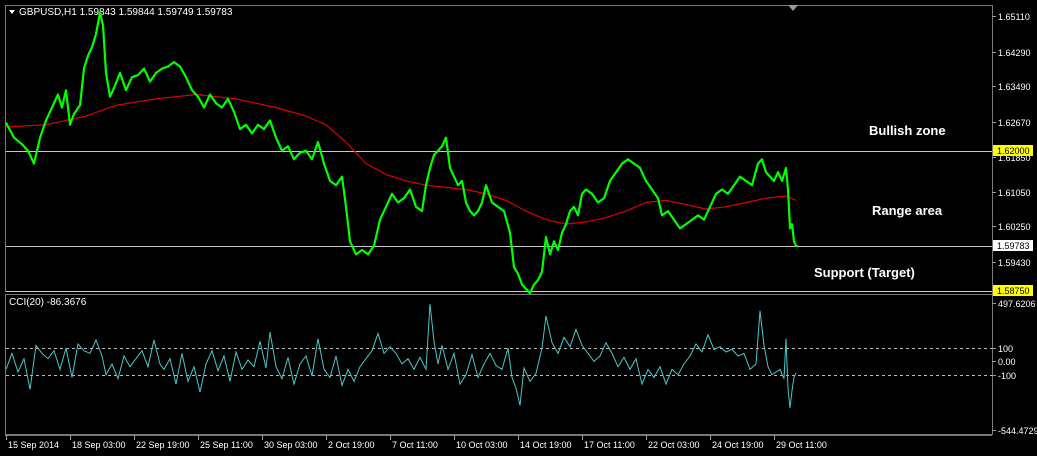  What do you see at coordinates (1017, 304) in the screenshot?
I see `cci-tick-label: 497.6206` at bounding box center [1017, 304].